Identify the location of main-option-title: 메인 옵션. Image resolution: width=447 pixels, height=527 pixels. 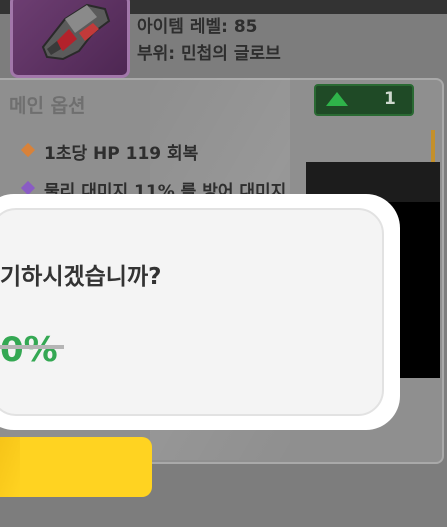
(47, 106).